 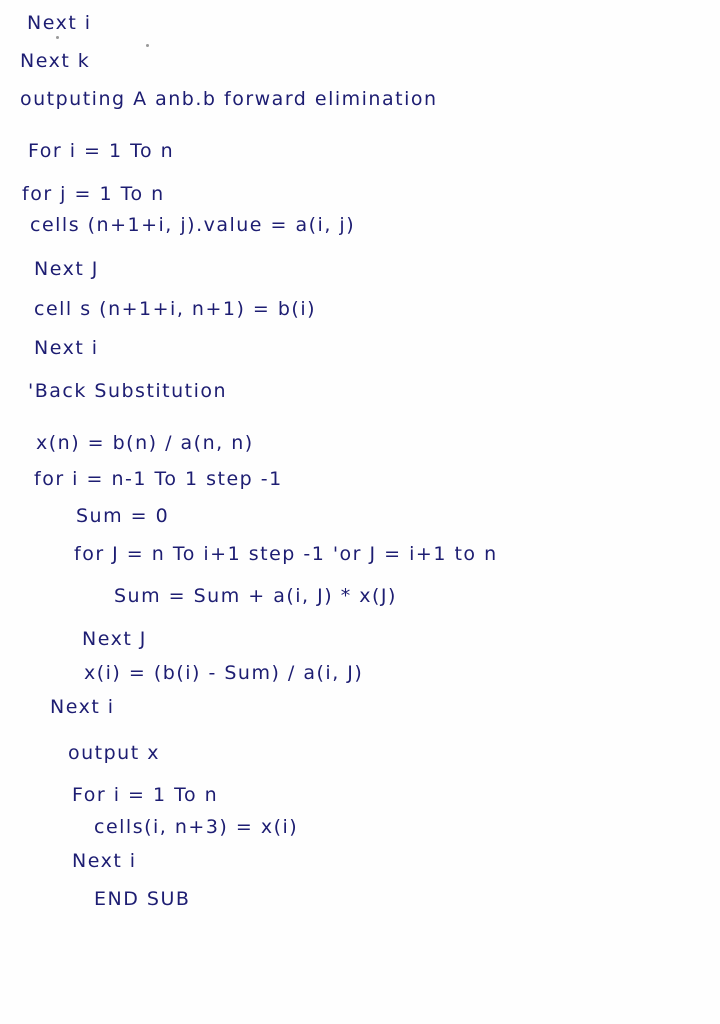 What do you see at coordinates (93, 194) in the screenshot?
I see `code-line: for j = 1 To n` at bounding box center [93, 194].